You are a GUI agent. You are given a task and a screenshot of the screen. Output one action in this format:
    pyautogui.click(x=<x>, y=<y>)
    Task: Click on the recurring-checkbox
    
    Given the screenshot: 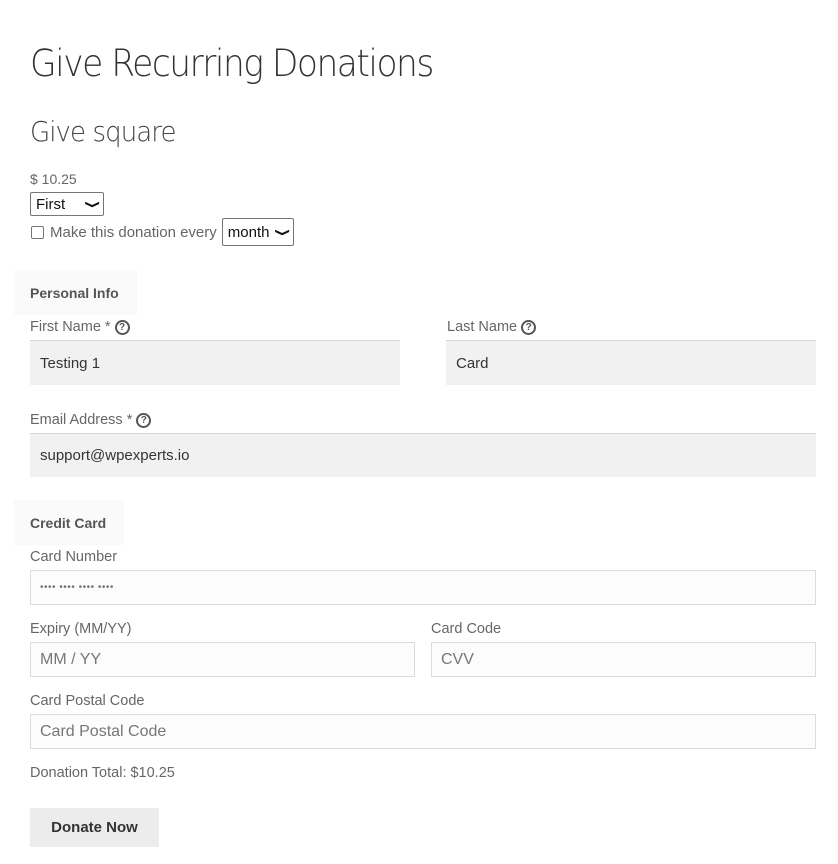 What is the action you would take?
    pyautogui.click(x=37, y=232)
    